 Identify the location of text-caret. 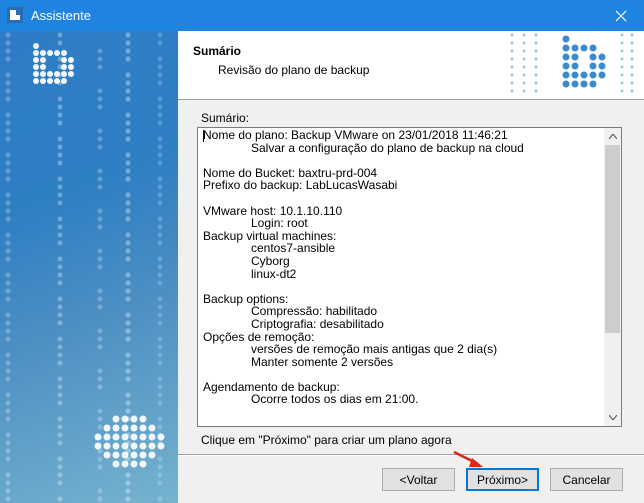
(203, 136).